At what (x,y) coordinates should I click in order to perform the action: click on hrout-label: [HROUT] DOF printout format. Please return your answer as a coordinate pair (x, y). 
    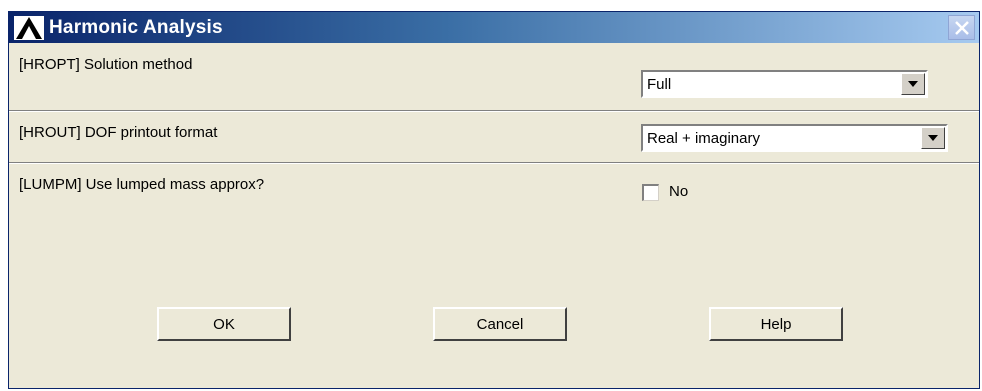
    Looking at the image, I should click on (118, 132).